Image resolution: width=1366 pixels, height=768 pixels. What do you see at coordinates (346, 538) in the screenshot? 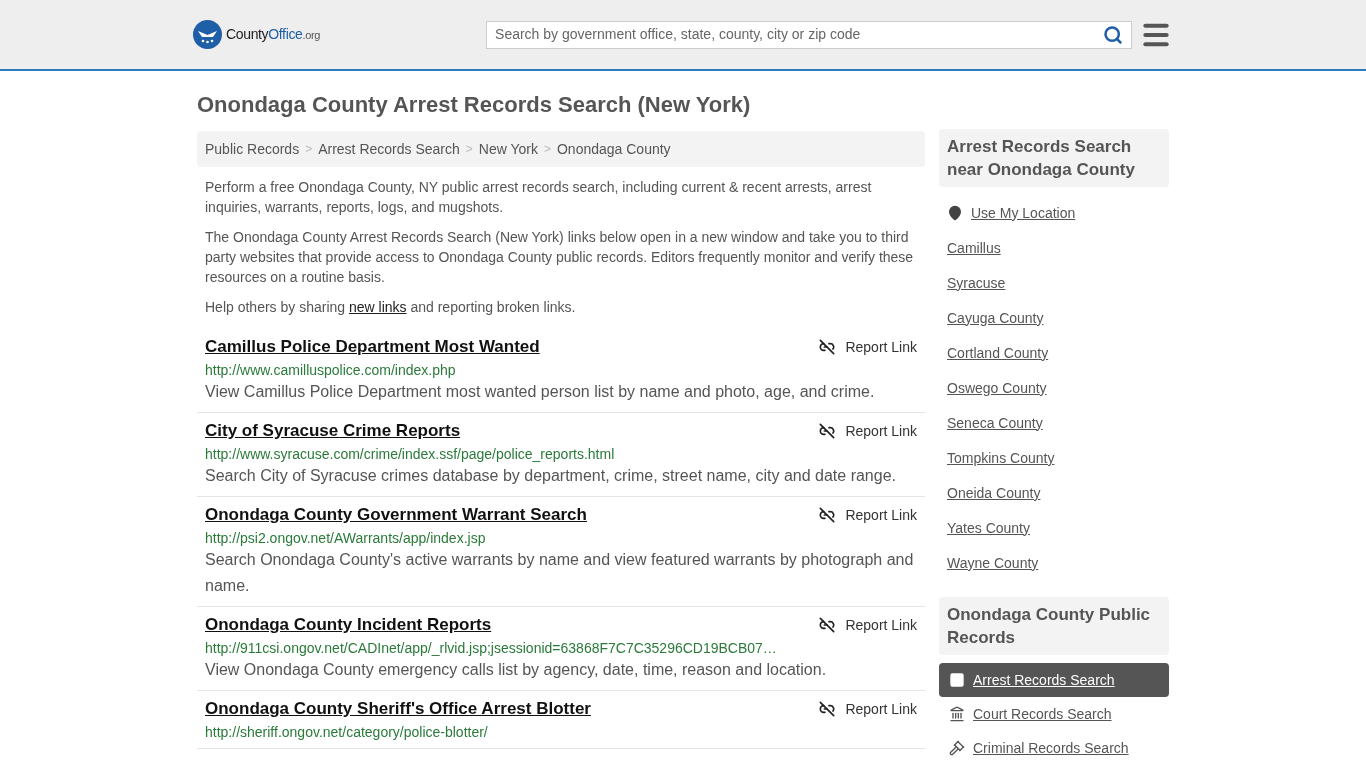
I see `result-url: http://psi2.ongov.net/AWarrants/app/index.jsp` at bounding box center [346, 538].